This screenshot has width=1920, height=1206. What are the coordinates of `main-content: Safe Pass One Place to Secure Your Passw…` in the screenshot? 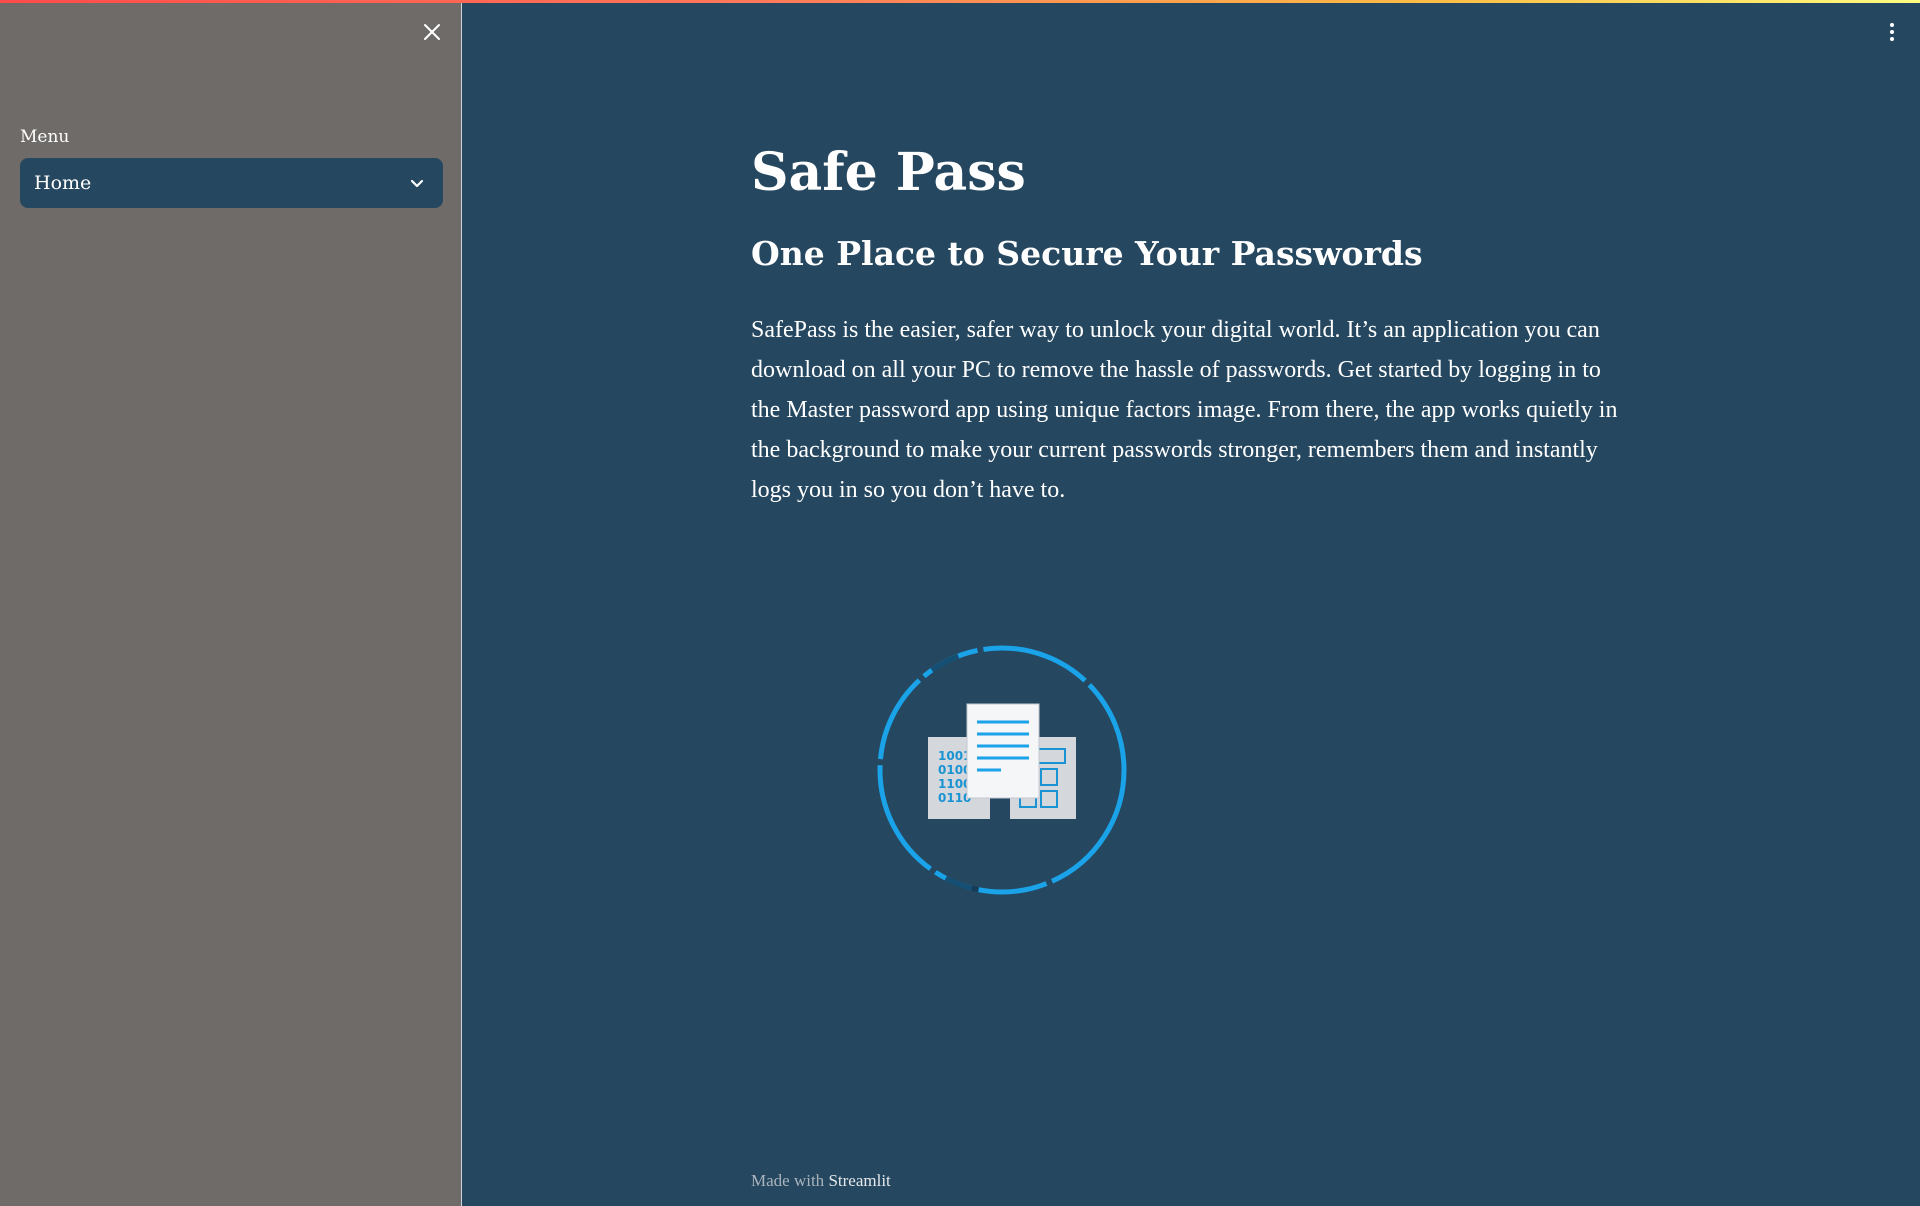 It's located at (1191, 325).